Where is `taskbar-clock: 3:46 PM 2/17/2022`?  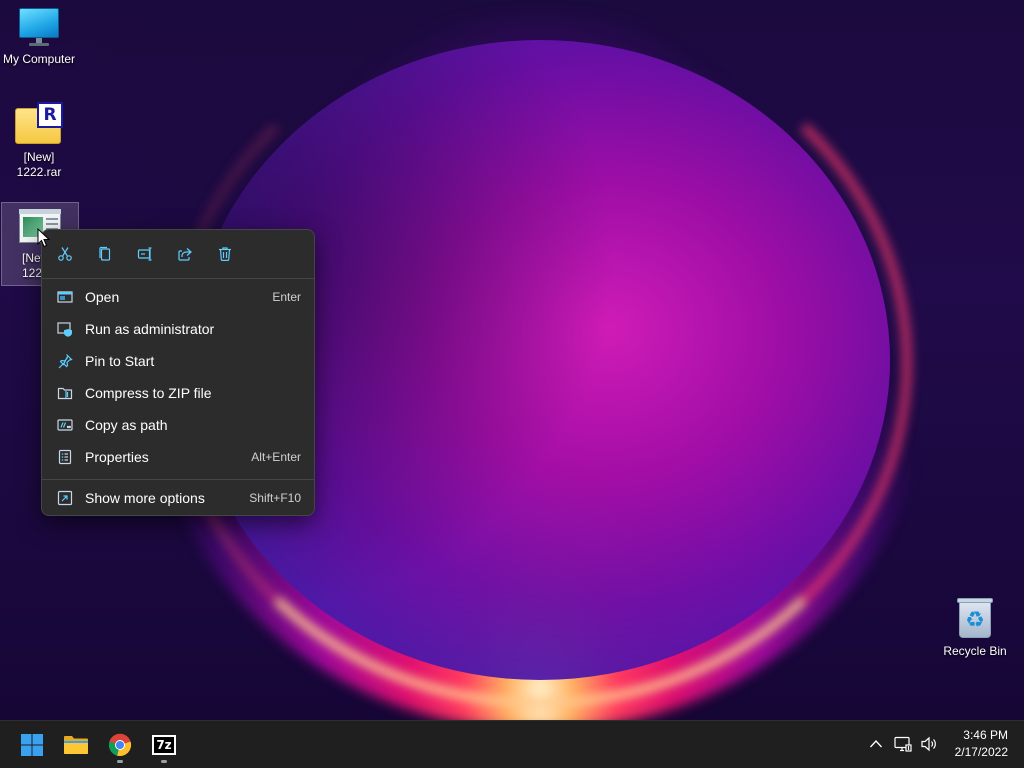
taskbar-clock: 3:46 PM 2/17/2022 is located at coordinates (973, 744).